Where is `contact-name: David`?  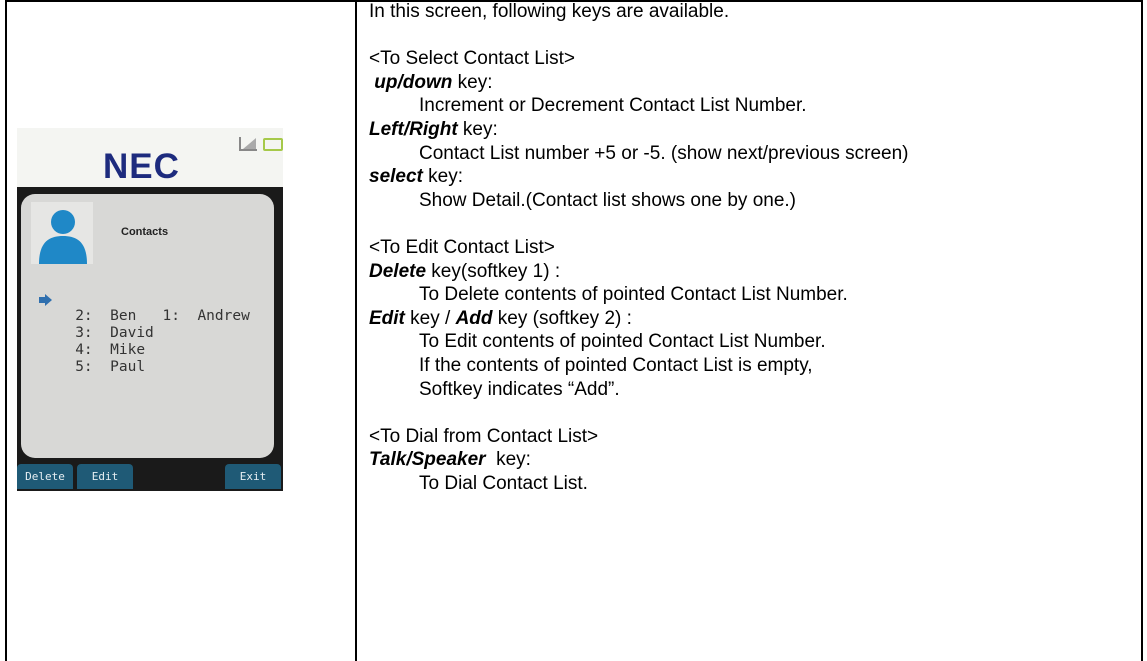
contact-name: David is located at coordinates (132, 333).